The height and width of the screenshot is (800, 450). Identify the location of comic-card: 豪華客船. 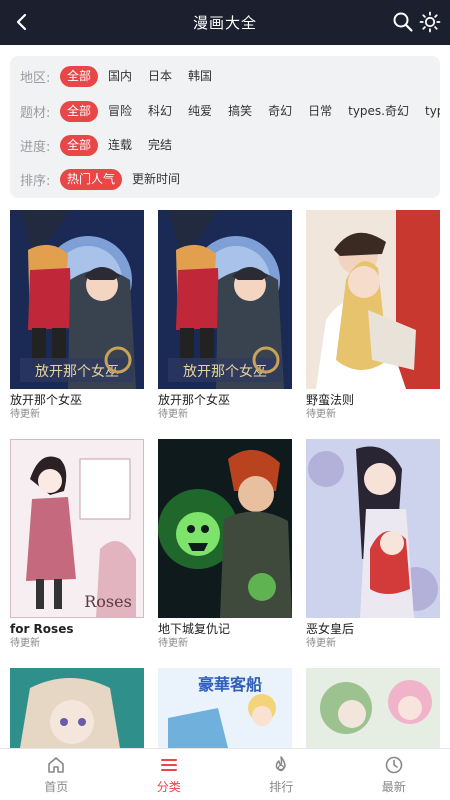
(225, 708).